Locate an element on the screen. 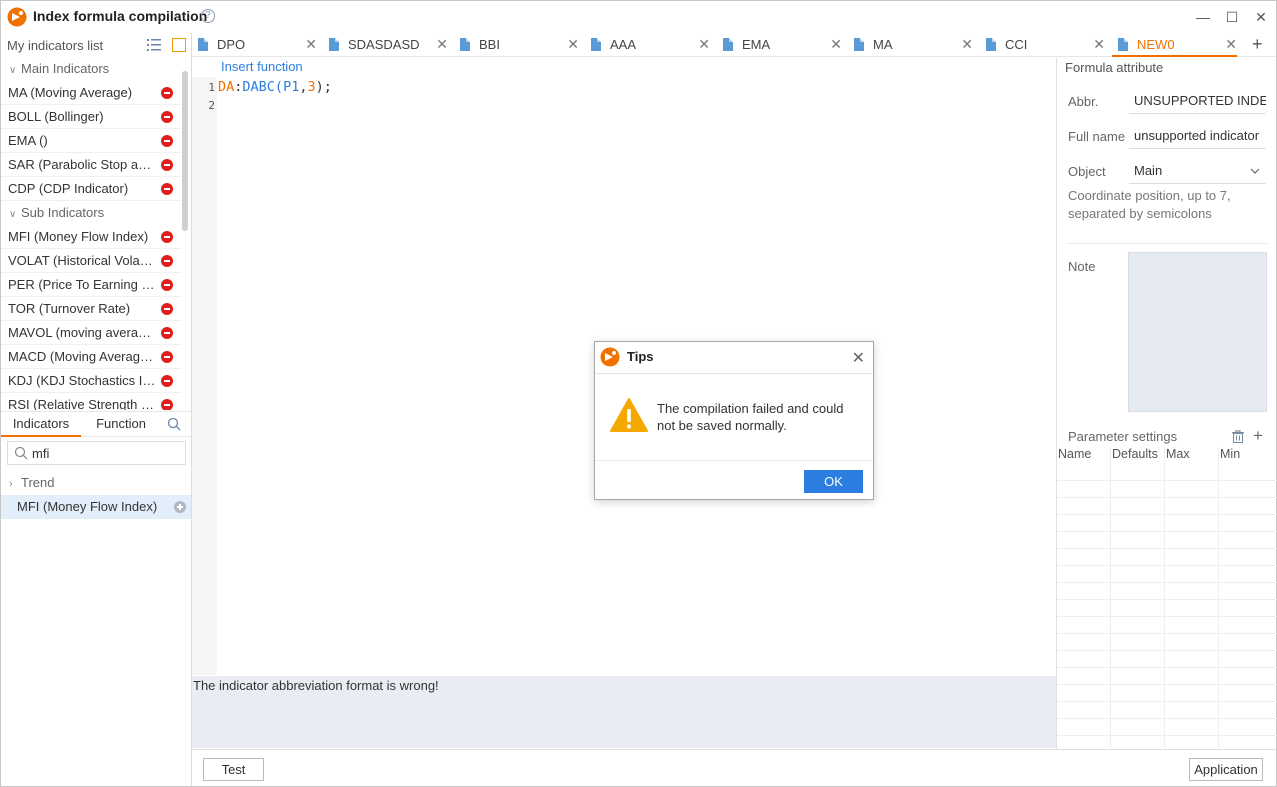  add-parameter-icon: + is located at coordinates (1258, 436).